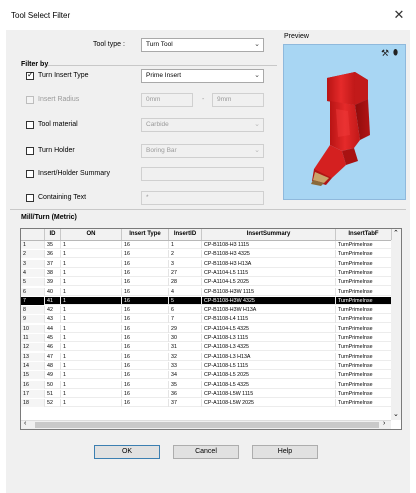  I want to click on turn-holder-select: Boring Bar ⌄, so click(202, 151).